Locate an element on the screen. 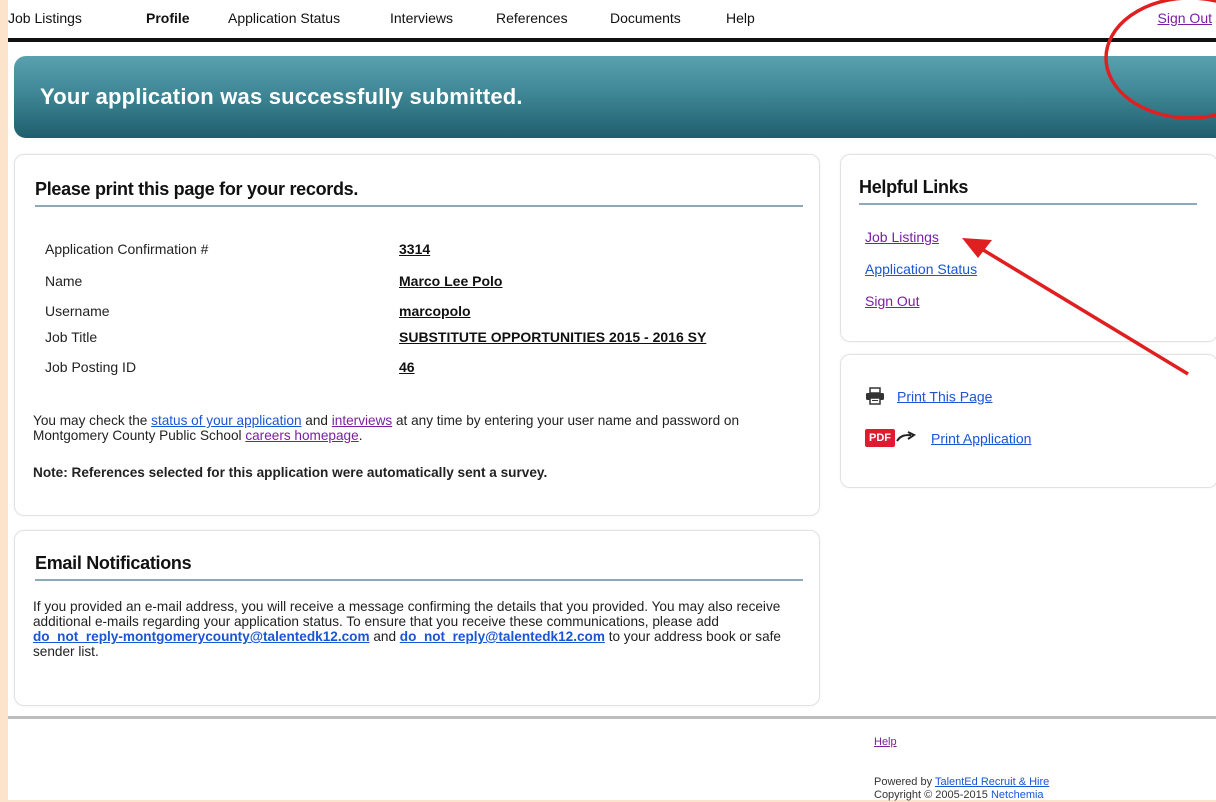 Image resolution: width=1216 pixels, height=802 pixels. helpful-links-title: Helpful Links is located at coordinates (914, 187).